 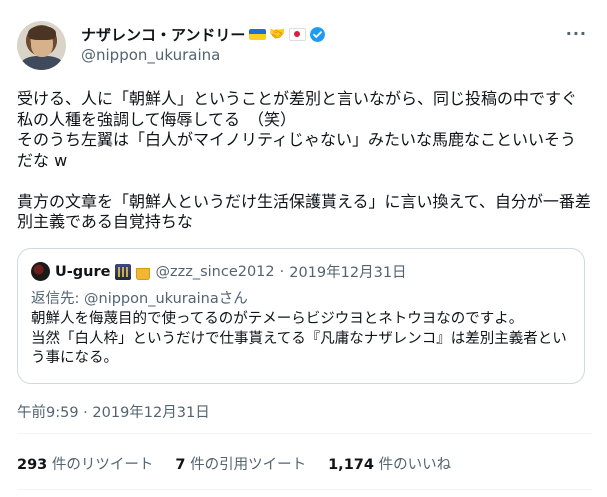 I want to click on beer-mug-icon, so click(x=143, y=271).